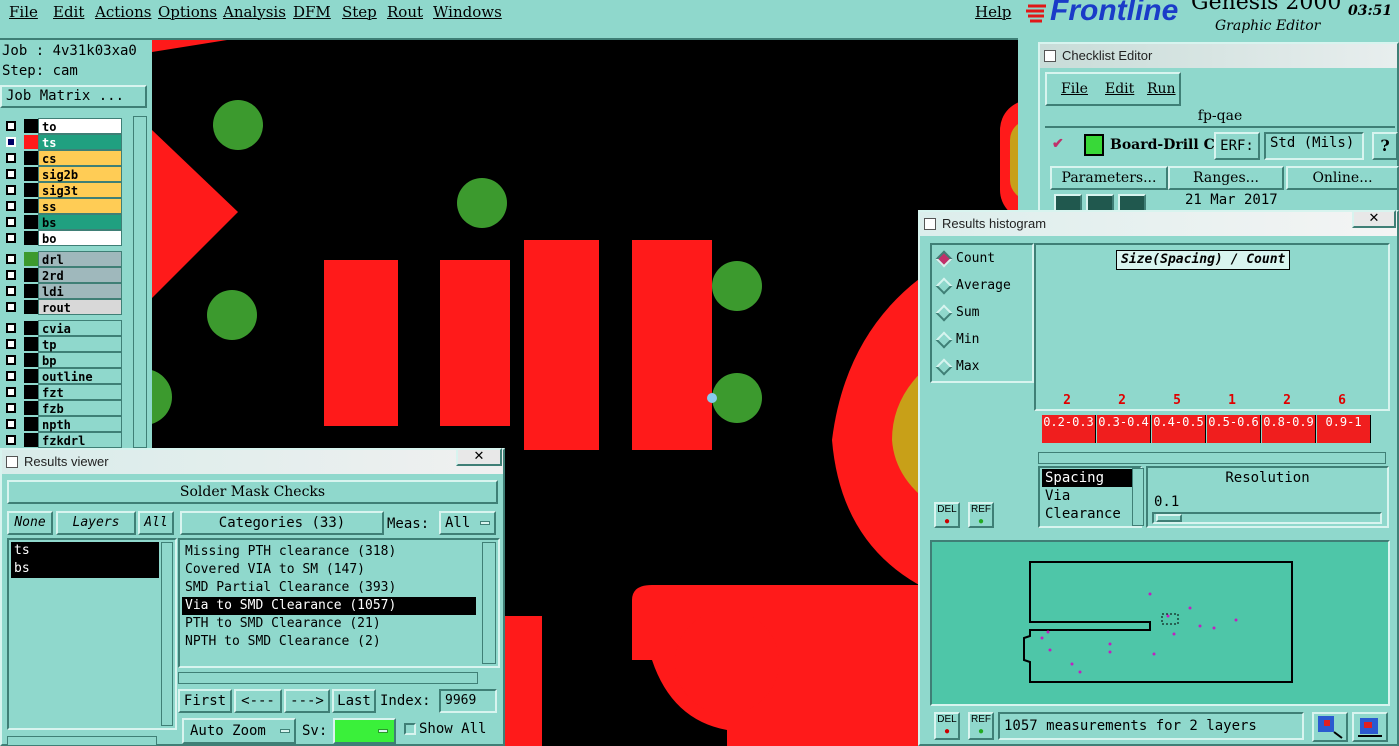 The width and height of the screenshot is (1399, 746). Describe the element at coordinates (1385, 146) in the screenshot. I see `help-button: ?` at that location.